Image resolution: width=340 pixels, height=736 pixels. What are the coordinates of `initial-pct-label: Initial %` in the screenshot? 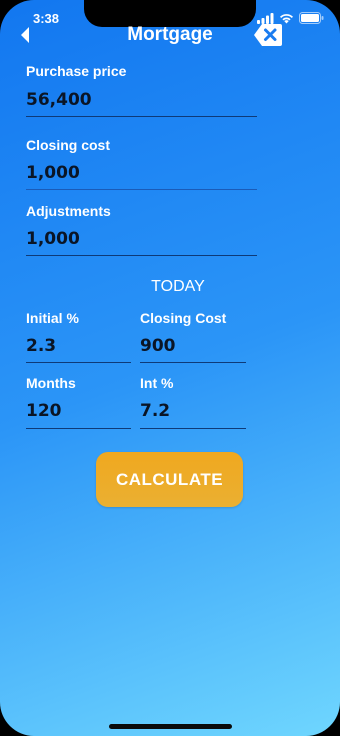 It's located at (52, 318).